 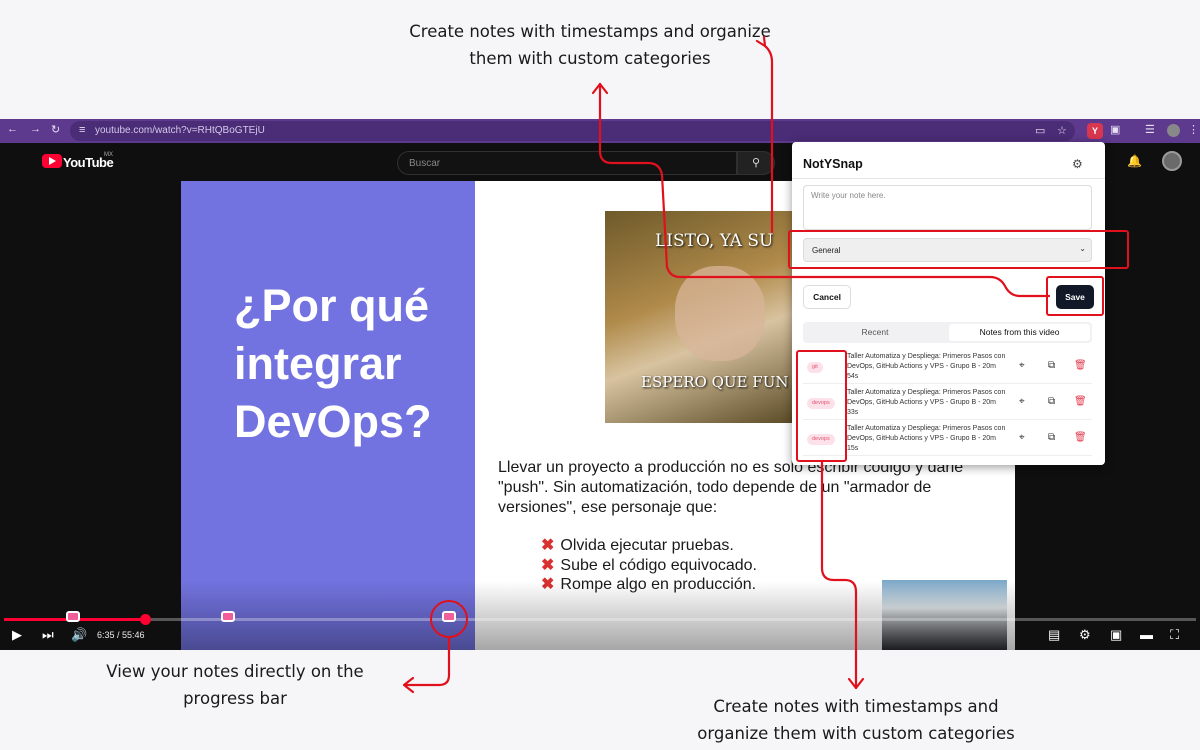 What do you see at coordinates (145, 619) in the screenshot?
I see `progress-scrubber` at bounding box center [145, 619].